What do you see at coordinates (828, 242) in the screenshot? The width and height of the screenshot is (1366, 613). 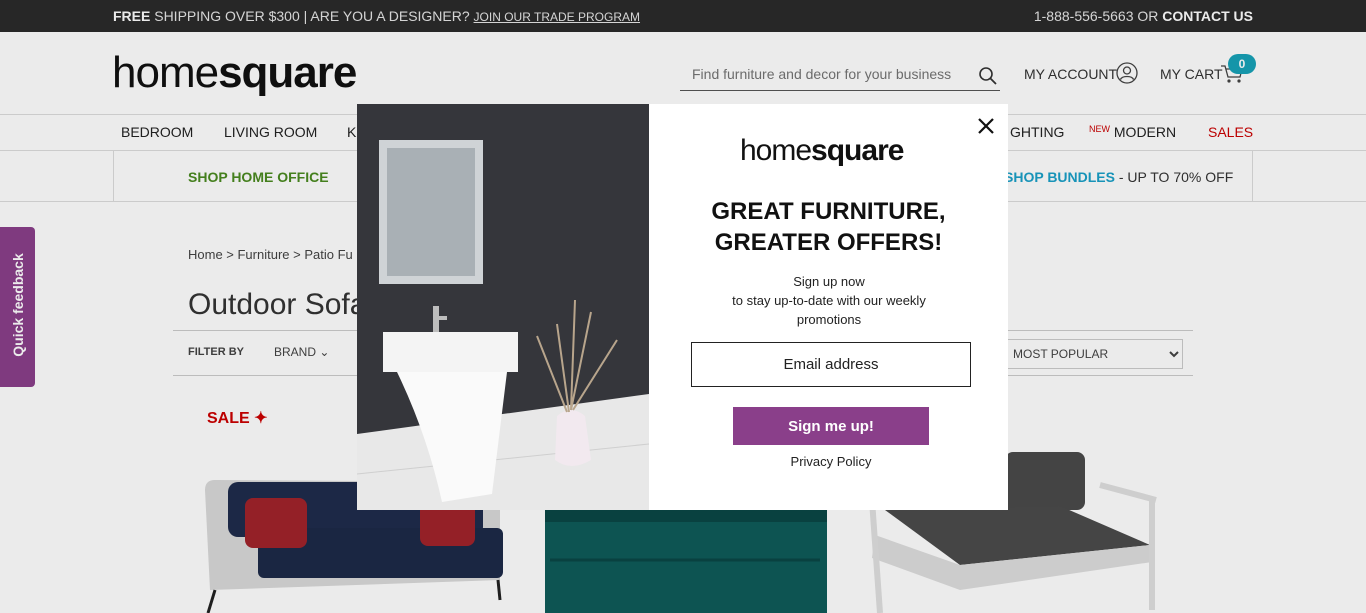 I see `modal-headline-line2: GREATER OFFERS!` at bounding box center [828, 242].